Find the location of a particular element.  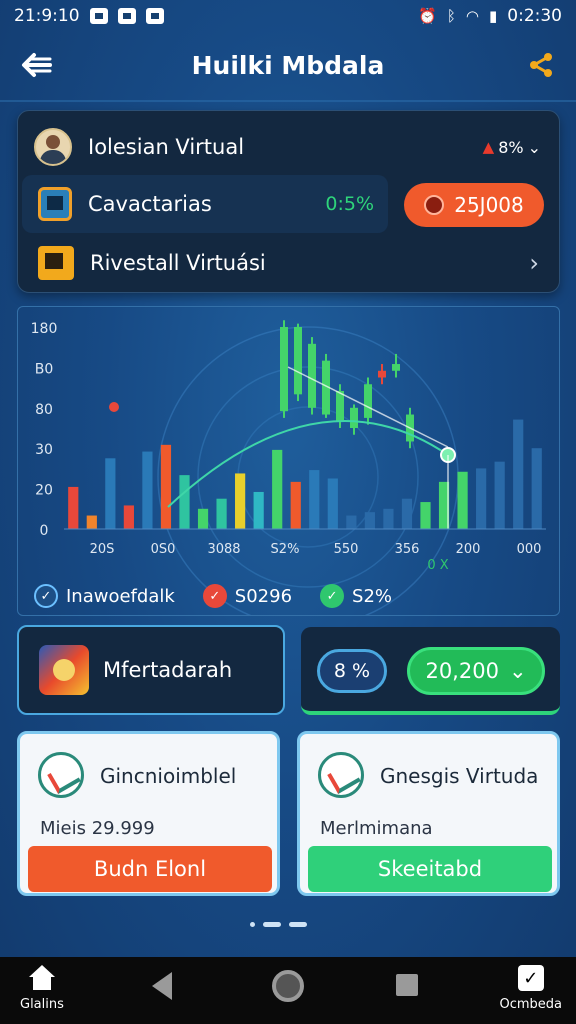

x-extra-label: 0 X is located at coordinates (437, 565).